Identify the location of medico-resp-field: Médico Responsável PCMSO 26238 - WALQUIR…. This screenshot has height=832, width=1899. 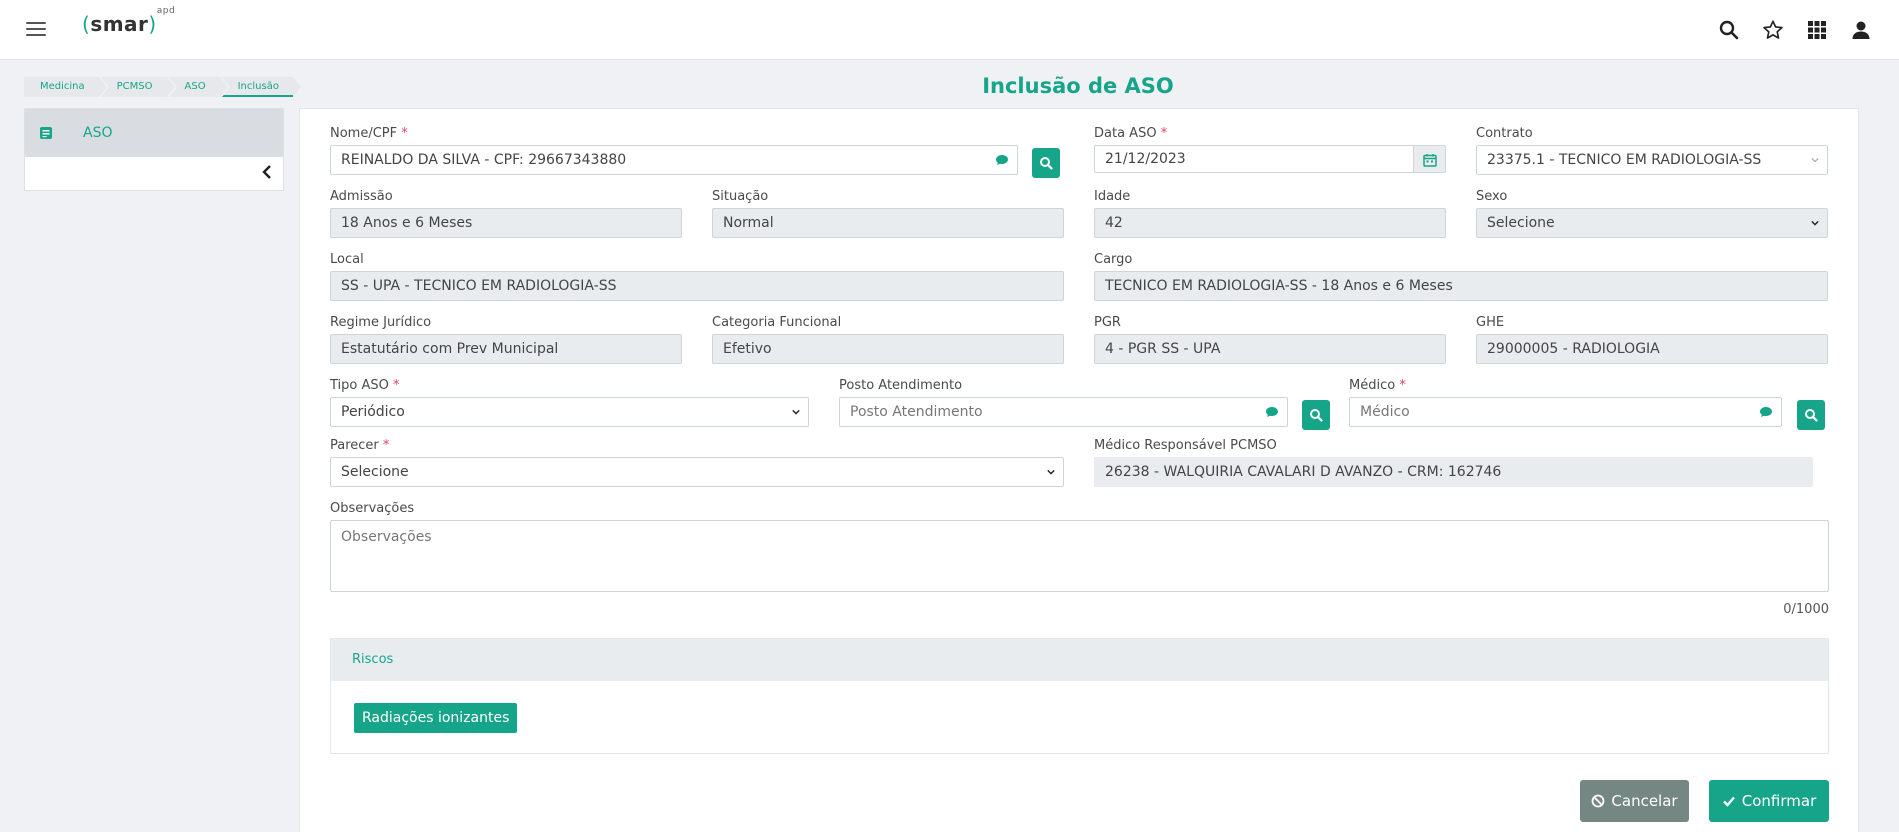
(1453, 462).